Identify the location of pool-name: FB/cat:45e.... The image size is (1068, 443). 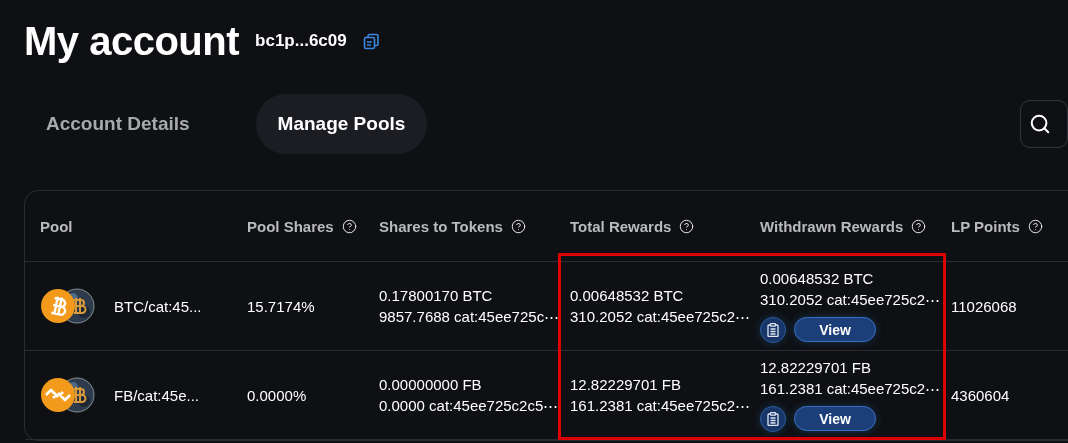
(157, 395).